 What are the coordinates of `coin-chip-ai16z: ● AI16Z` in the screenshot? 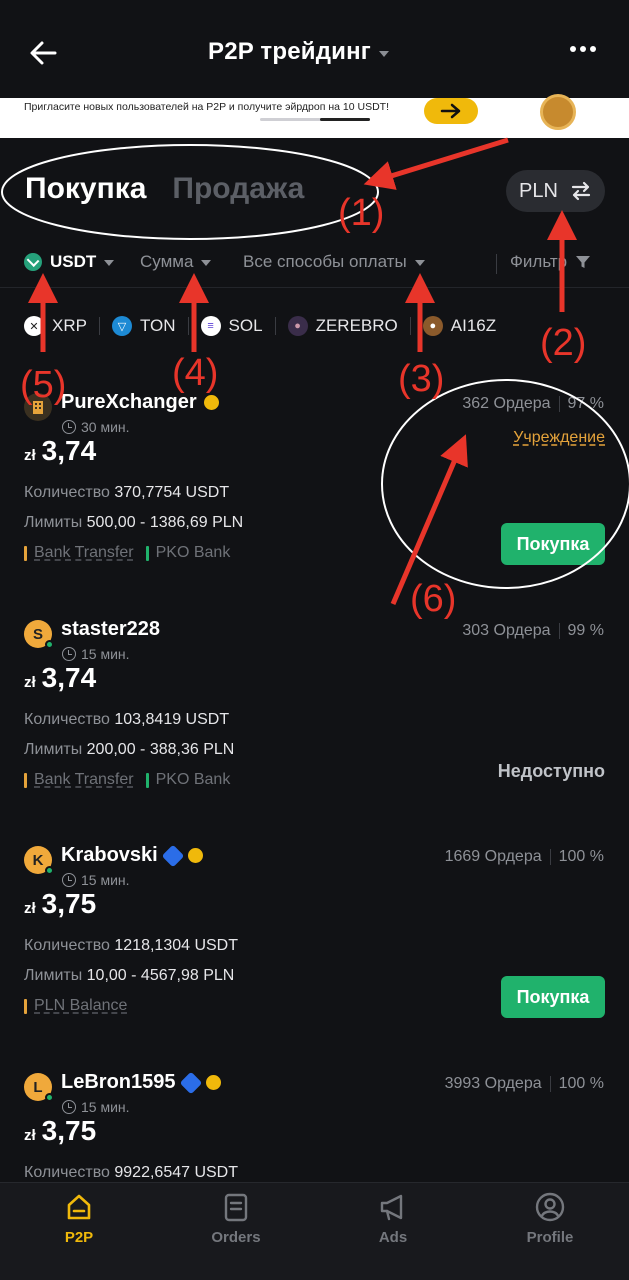 It's located at (459, 326).